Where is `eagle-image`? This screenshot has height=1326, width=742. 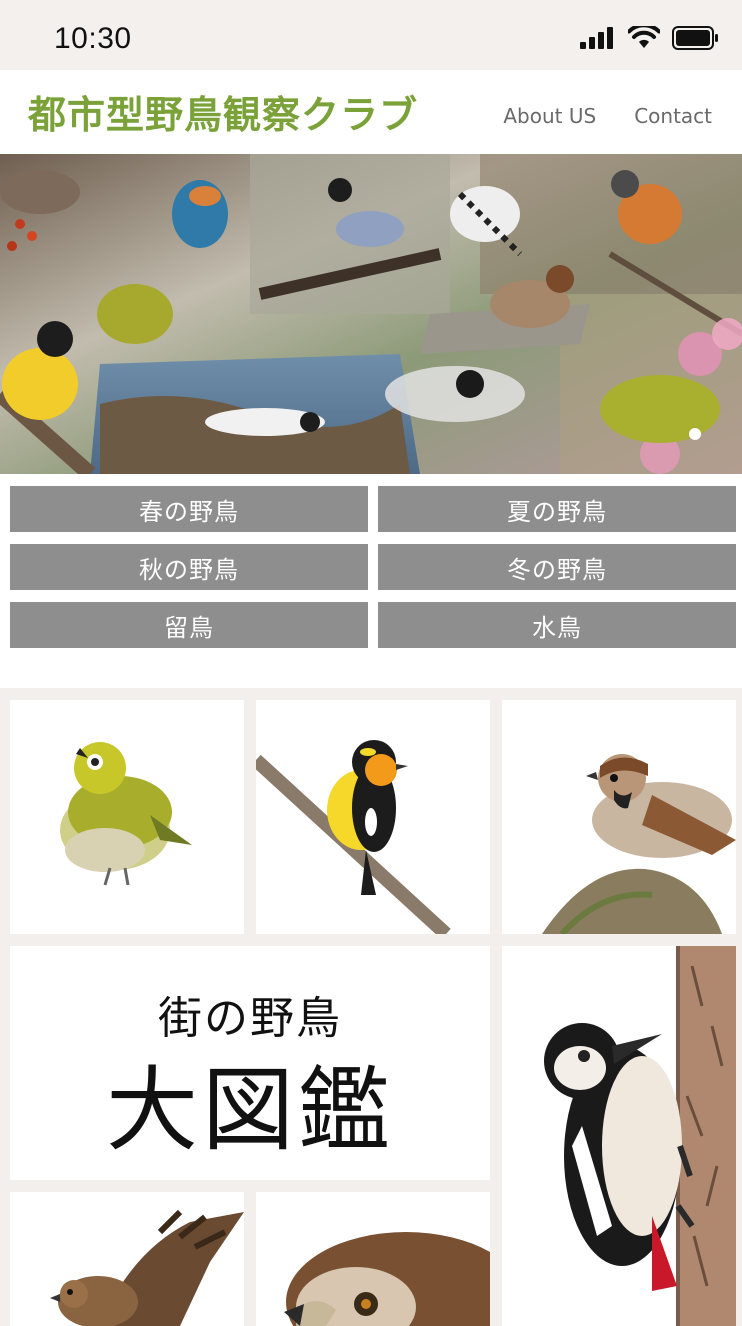 eagle-image is located at coordinates (387, 1279).